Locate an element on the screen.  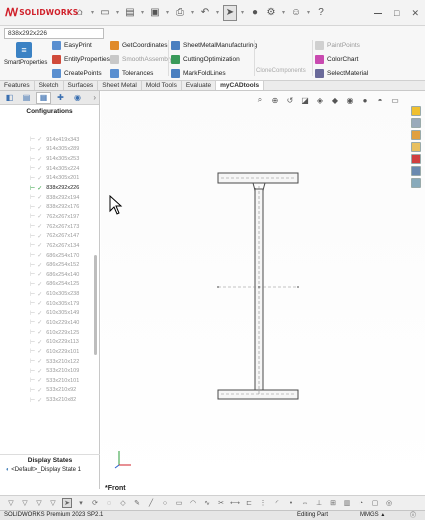
shell-icon: ▢ is located at coordinates (375, 503).